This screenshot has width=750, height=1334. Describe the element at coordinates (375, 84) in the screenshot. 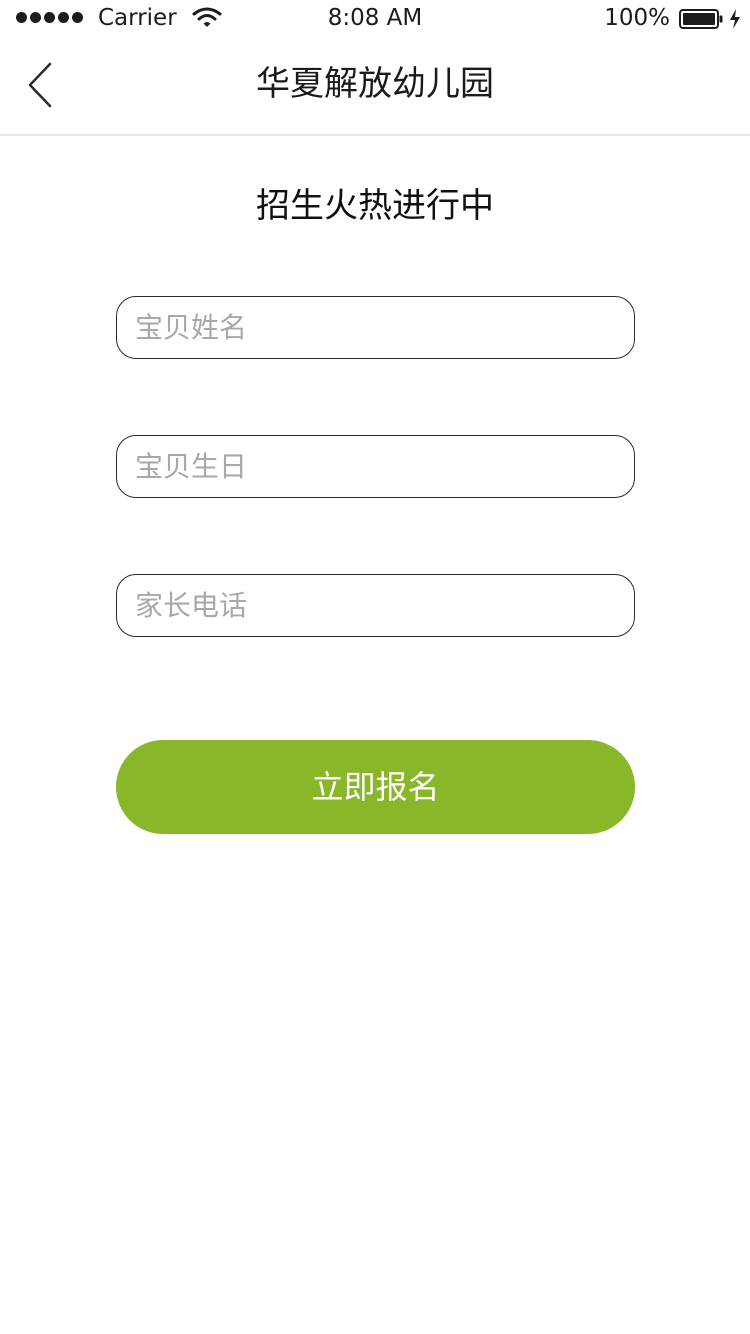

I see `page-title: 华夏解放幼儿园` at that location.